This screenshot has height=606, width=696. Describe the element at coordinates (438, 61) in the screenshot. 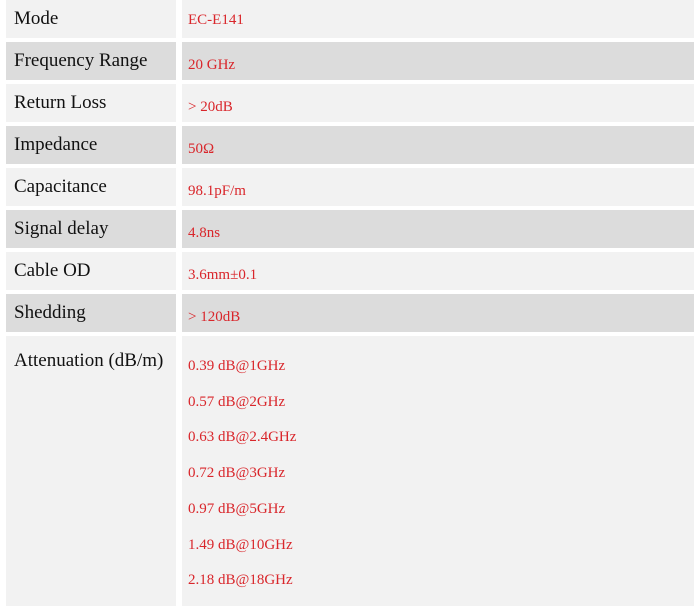

I see `spec-value: 20 GHz` at that location.